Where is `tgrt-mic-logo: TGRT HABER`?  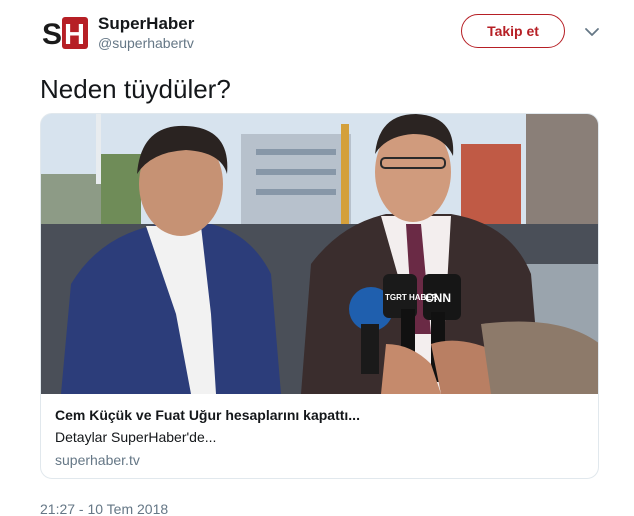
tgrt-mic-logo: TGRT HABER is located at coordinates (411, 297).